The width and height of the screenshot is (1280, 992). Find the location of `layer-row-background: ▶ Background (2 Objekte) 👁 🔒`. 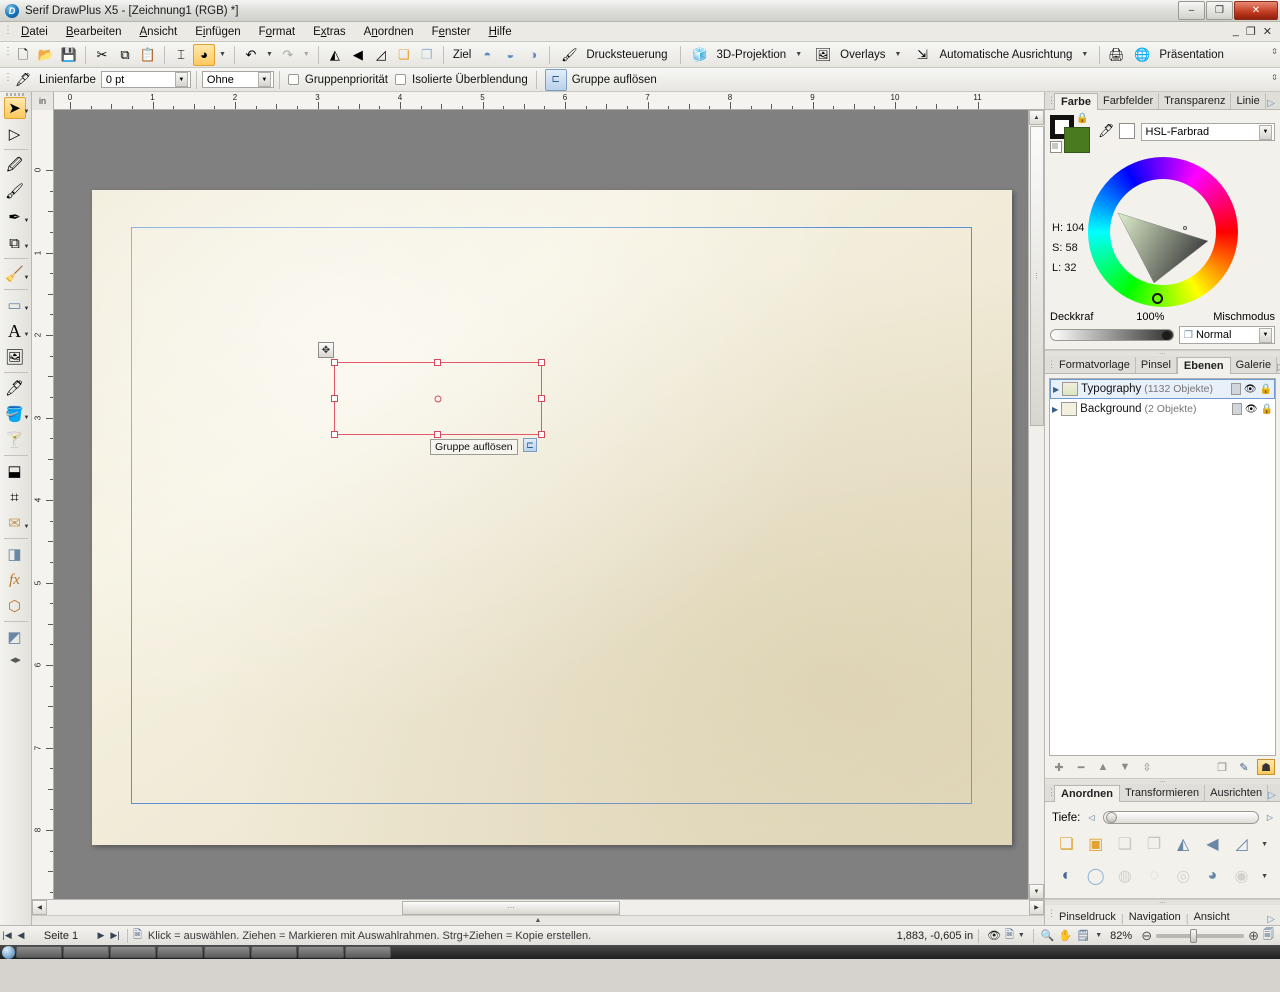

layer-row-background: ▶ Background (2 Objekte) 👁 🔒 is located at coordinates (1162, 409).